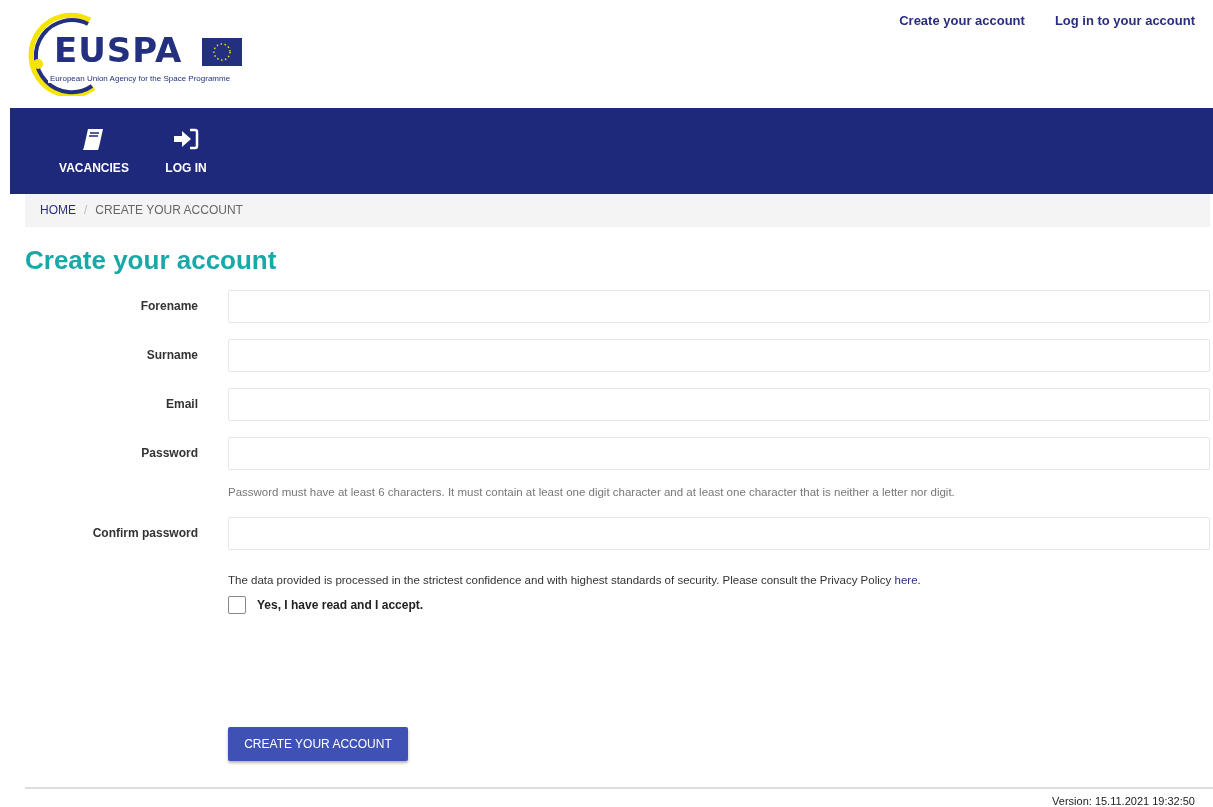  What do you see at coordinates (144, 533) in the screenshot?
I see `field-label: Confirm password` at bounding box center [144, 533].